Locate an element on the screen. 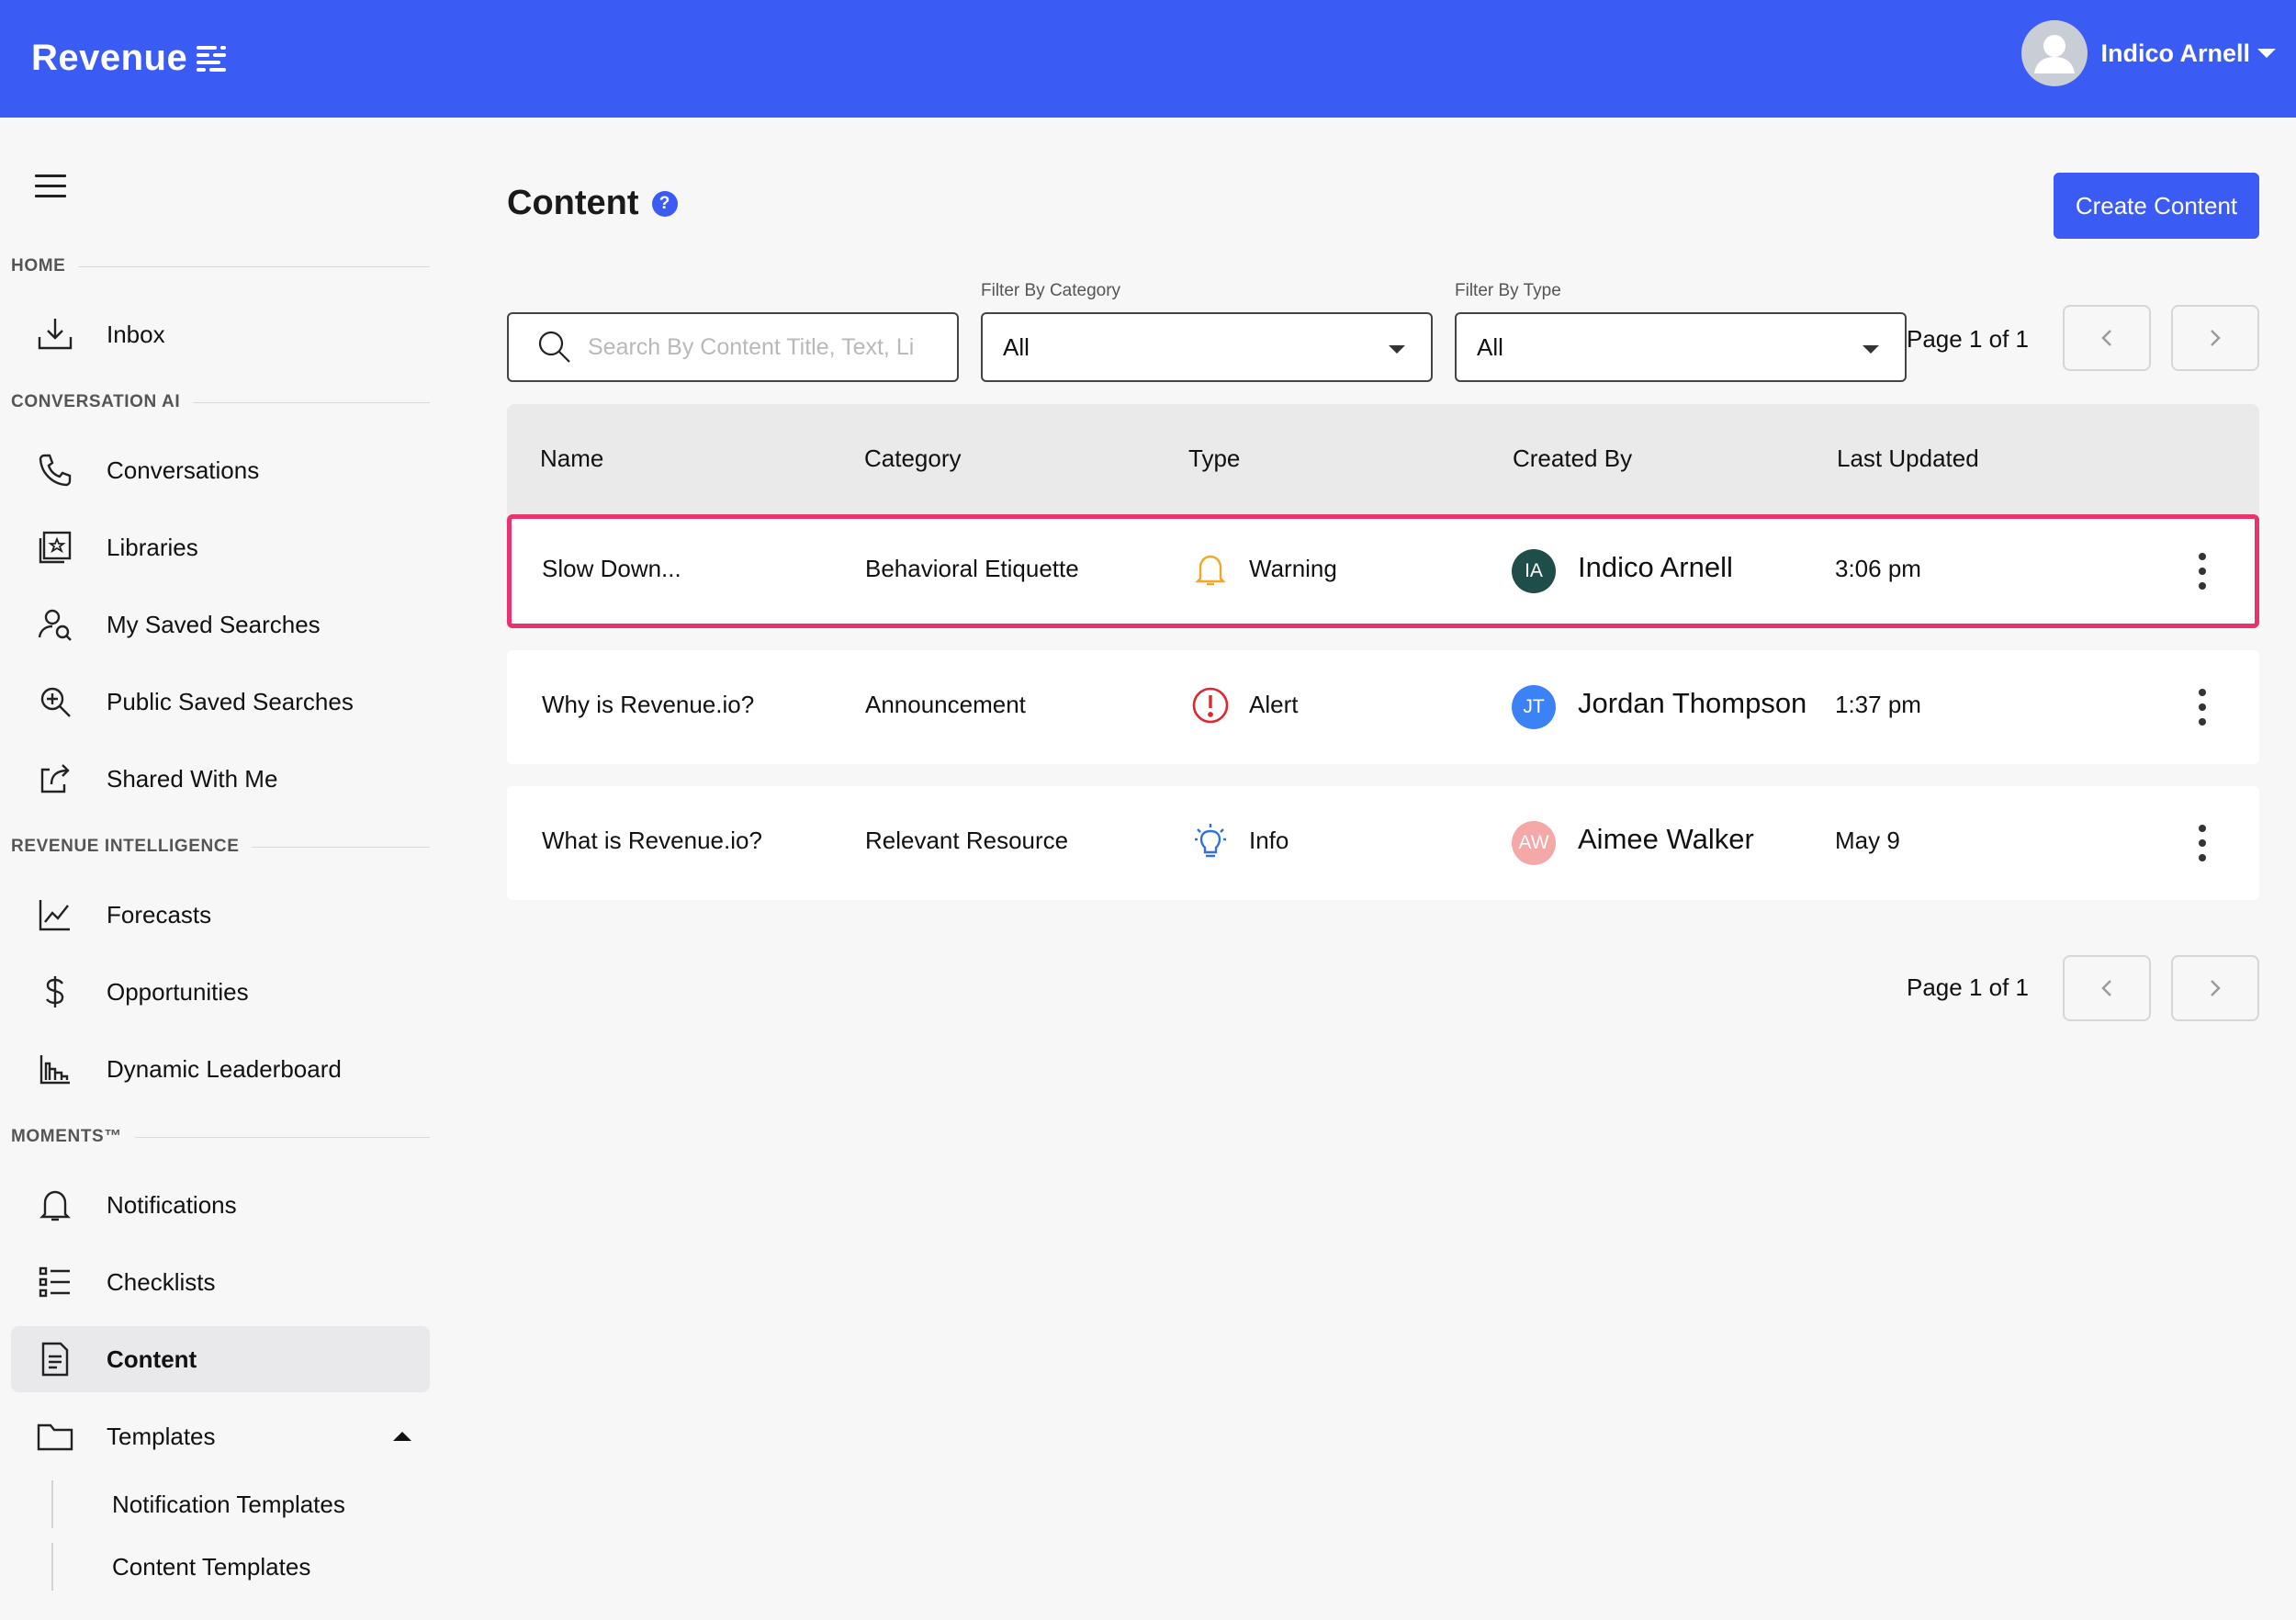 The width and height of the screenshot is (2296, 1620). sidebar-item-opportunities: Opportunities is located at coordinates (220, 992).